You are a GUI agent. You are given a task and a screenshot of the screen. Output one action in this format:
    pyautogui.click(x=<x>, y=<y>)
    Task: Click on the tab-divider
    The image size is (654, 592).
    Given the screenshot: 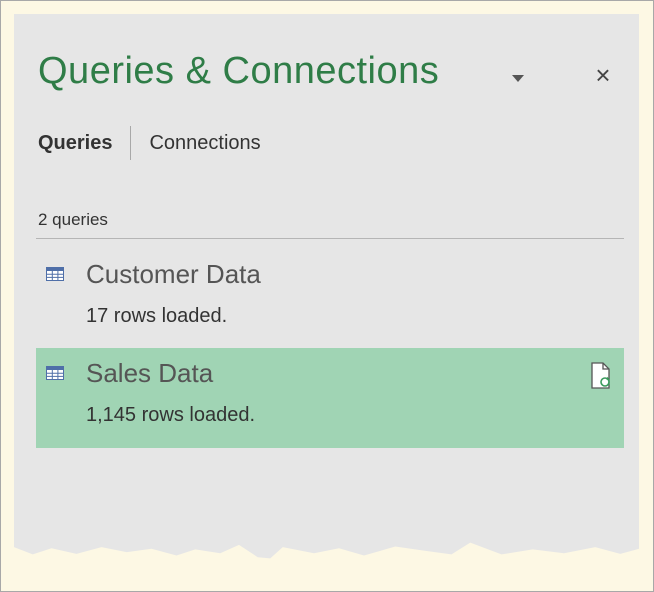 What is the action you would take?
    pyautogui.click(x=131, y=143)
    